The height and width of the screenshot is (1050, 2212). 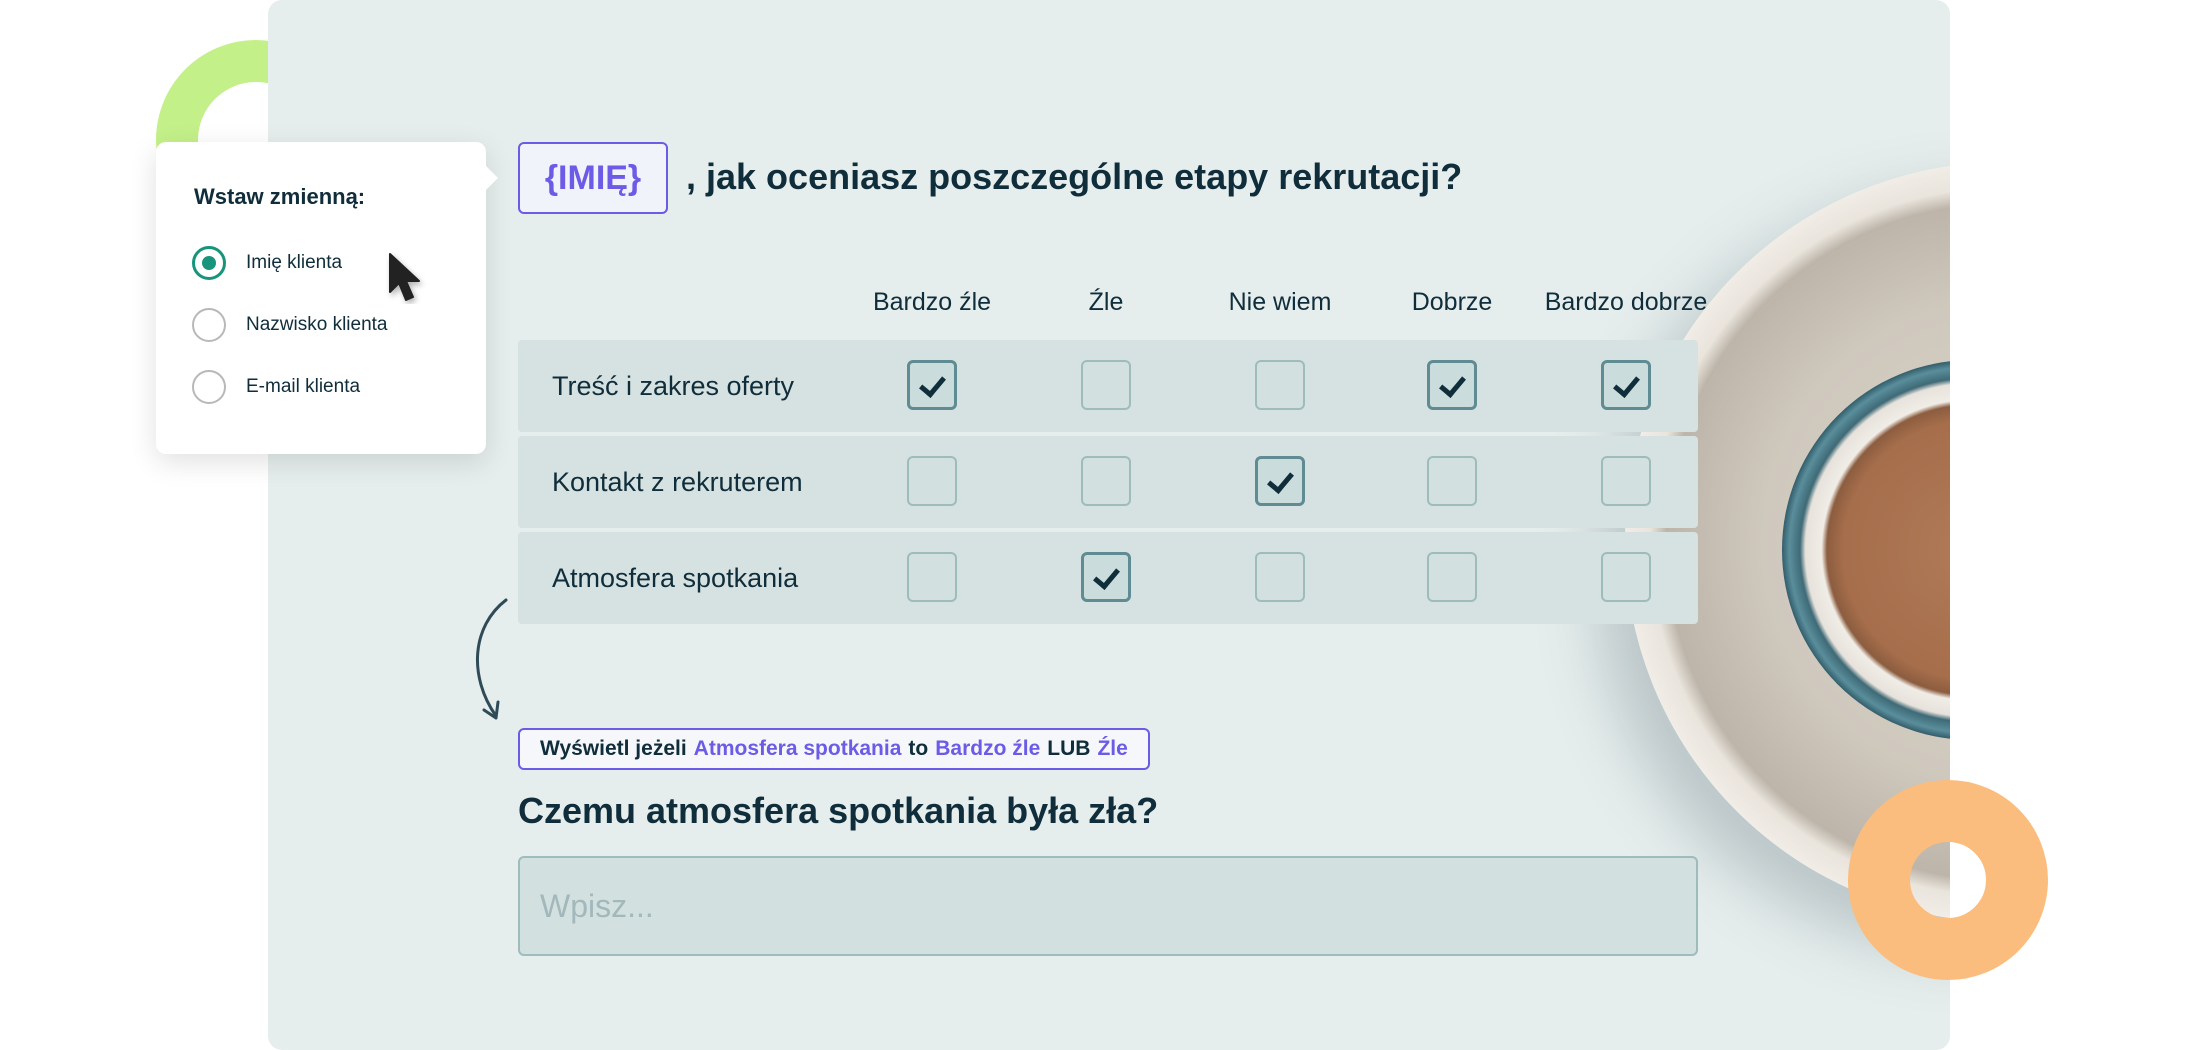 I want to click on row-label: Atmosfera spotkania, so click(x=675, y=578).